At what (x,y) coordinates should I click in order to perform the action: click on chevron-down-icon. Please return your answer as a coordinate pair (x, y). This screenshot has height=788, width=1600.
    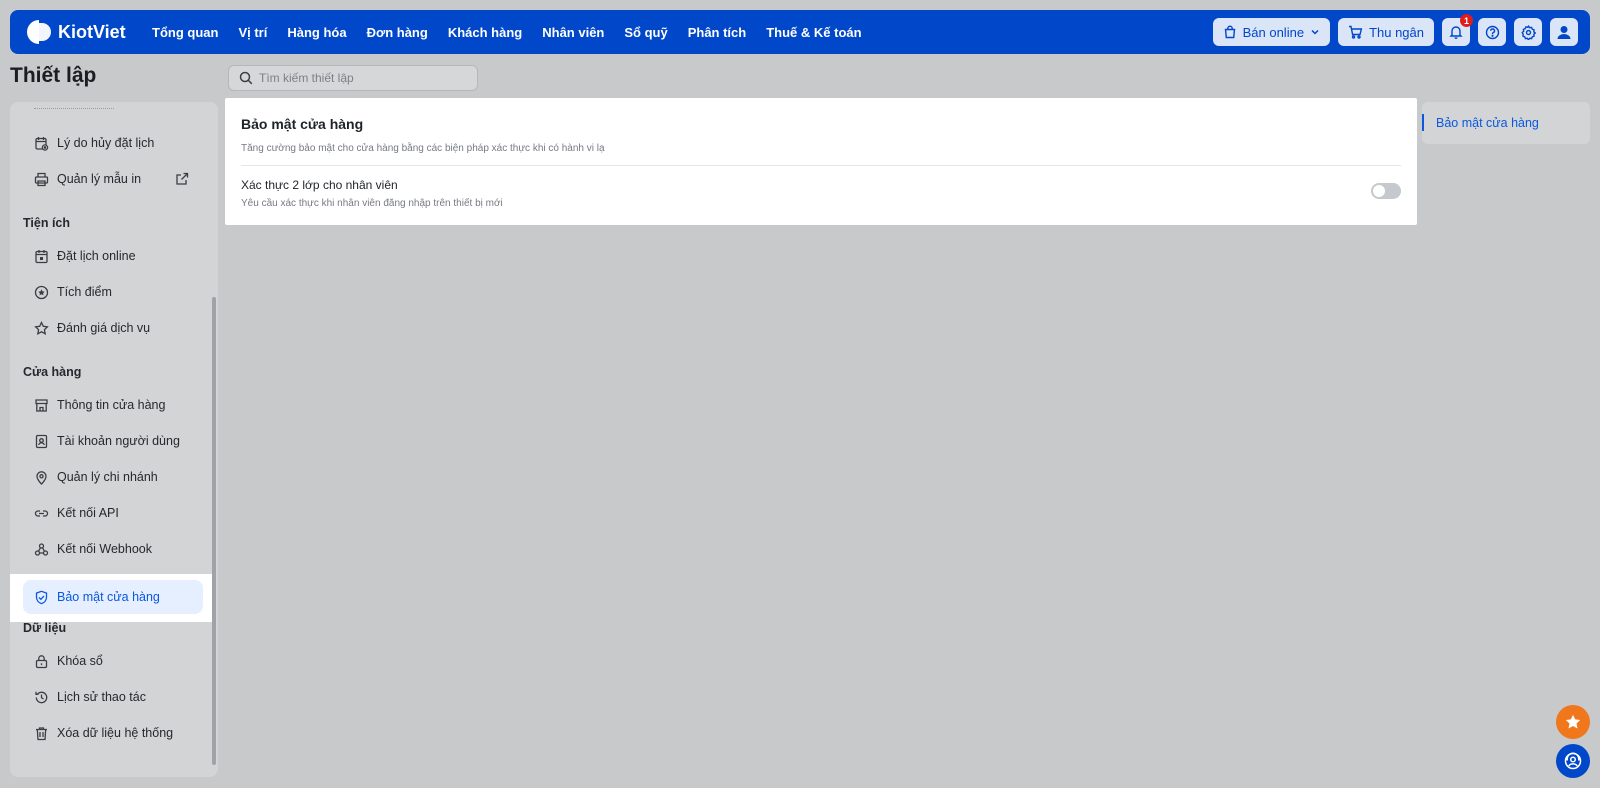
    Looking at the image, I should click on (1315, 32).